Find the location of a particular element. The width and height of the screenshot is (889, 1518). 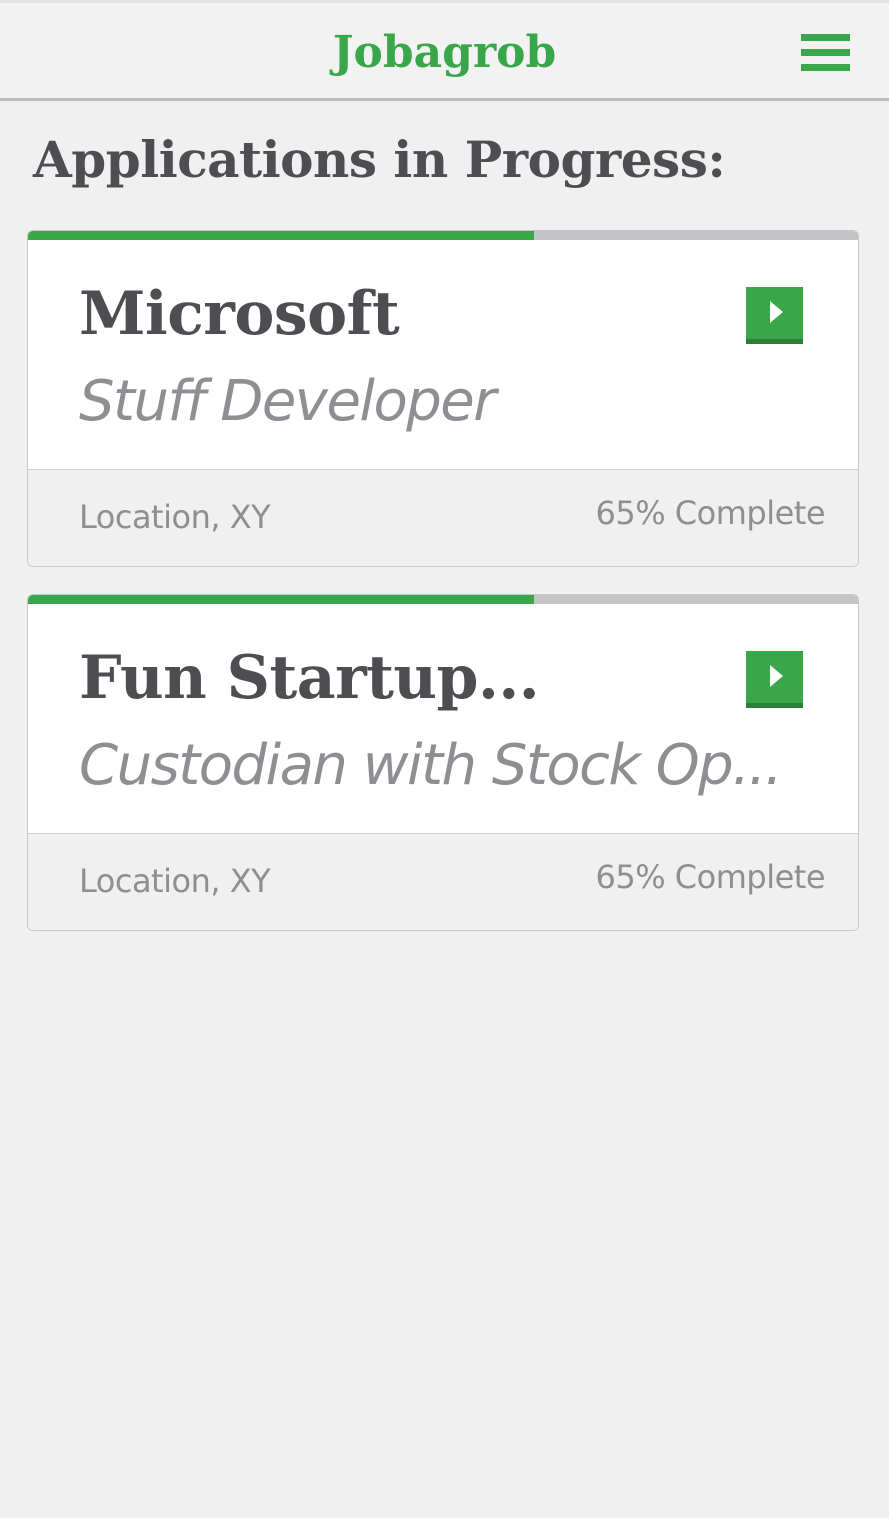

job-role: Stuff Developer is located at coordinates (287, 401).